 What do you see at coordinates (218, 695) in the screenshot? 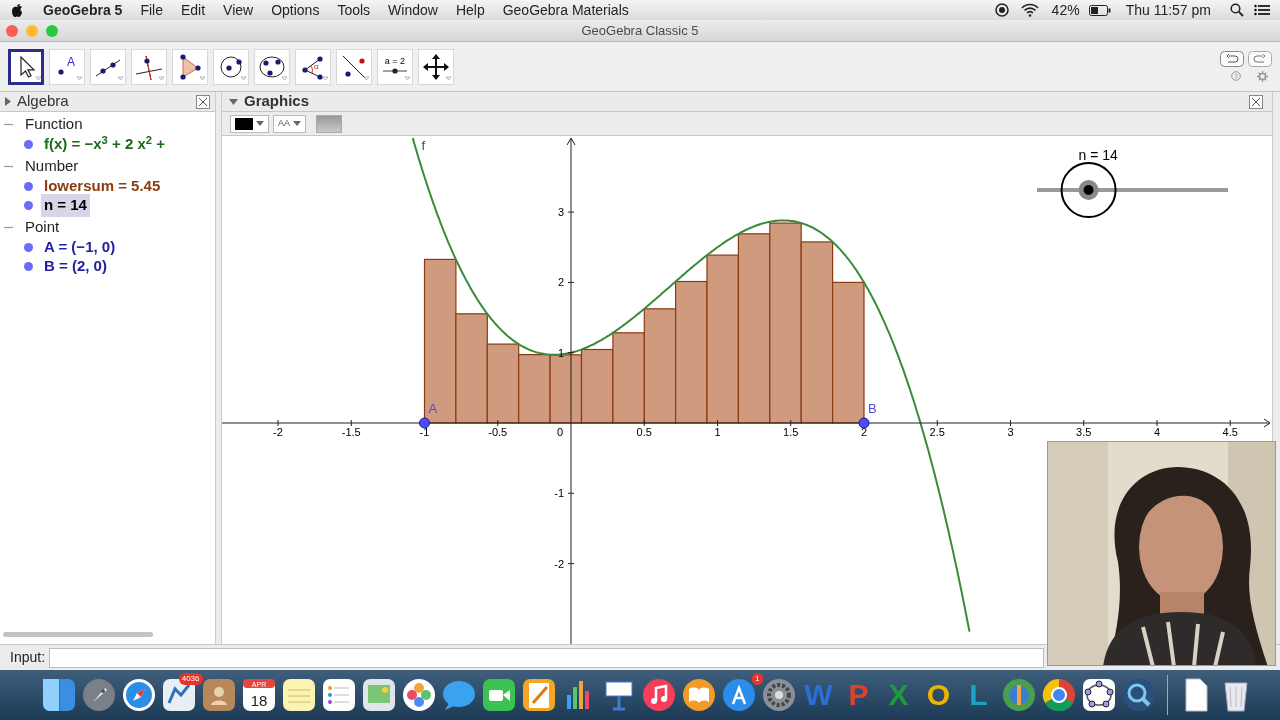
I see `address-book-icon` at bounding box center [218, 695].